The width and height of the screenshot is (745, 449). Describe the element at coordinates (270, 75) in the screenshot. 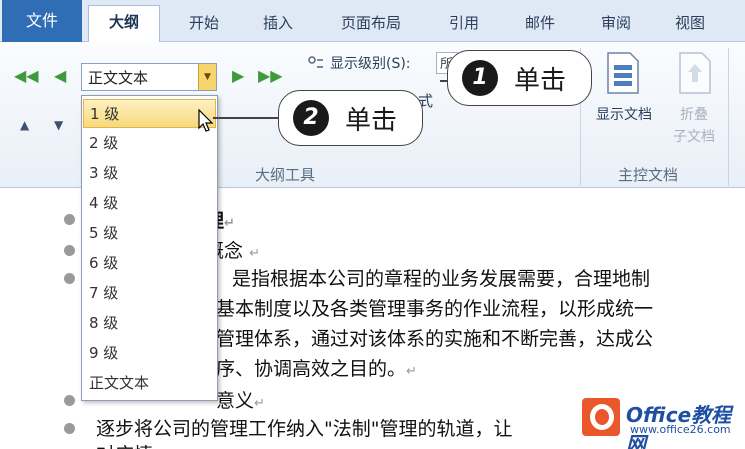

I see `demote-to-body-icon: ▶▶` at that location.